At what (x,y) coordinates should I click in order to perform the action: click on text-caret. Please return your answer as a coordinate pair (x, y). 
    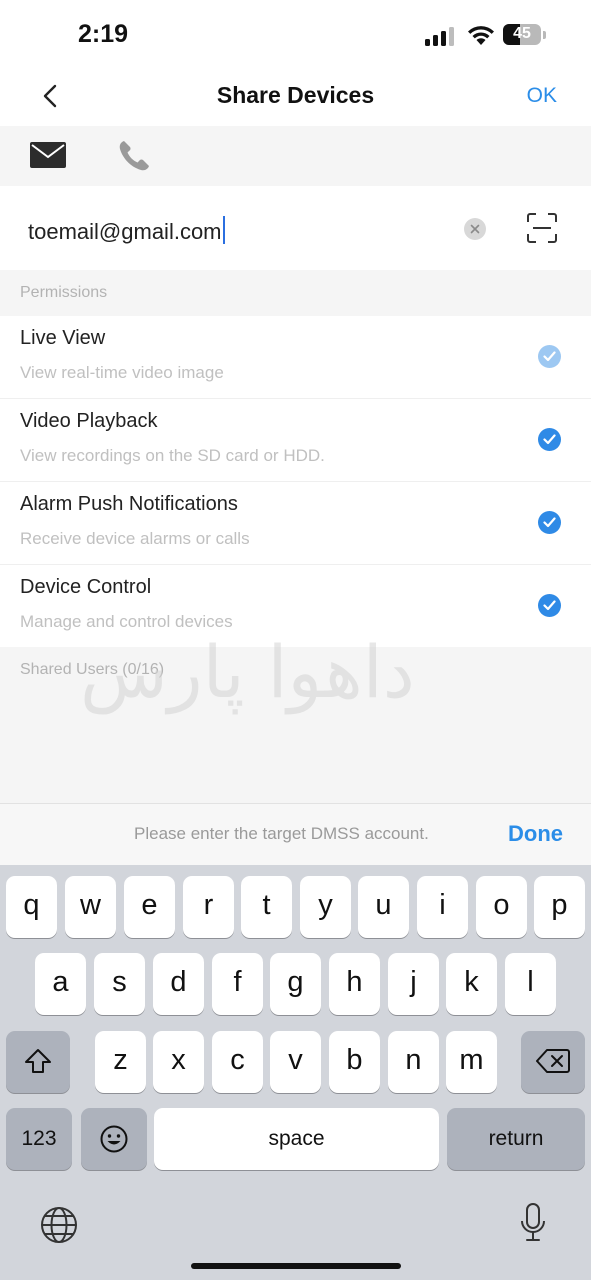
    Looking at the image, I should click on (223, 230).